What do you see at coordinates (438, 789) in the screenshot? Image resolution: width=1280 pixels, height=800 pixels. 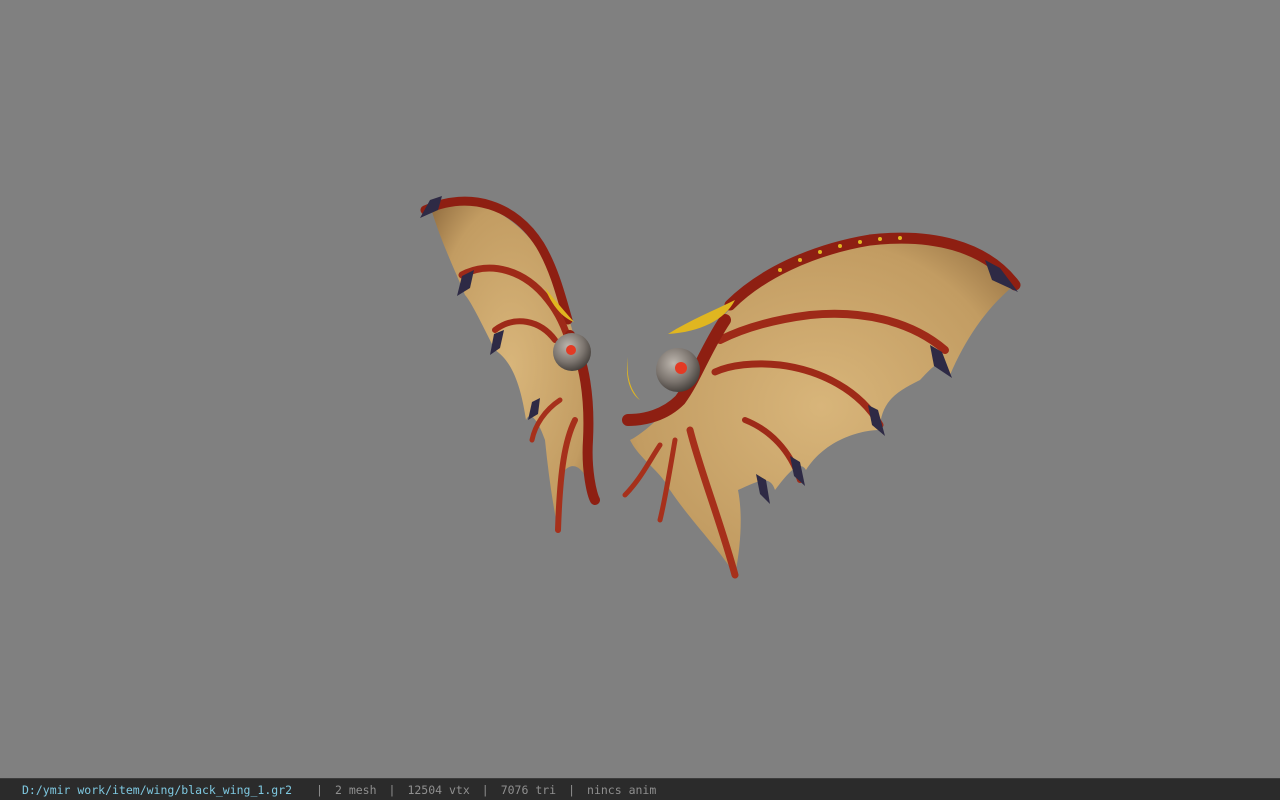 I see `vertex-count: 12504 vtx` at bounding box center [438, 789].